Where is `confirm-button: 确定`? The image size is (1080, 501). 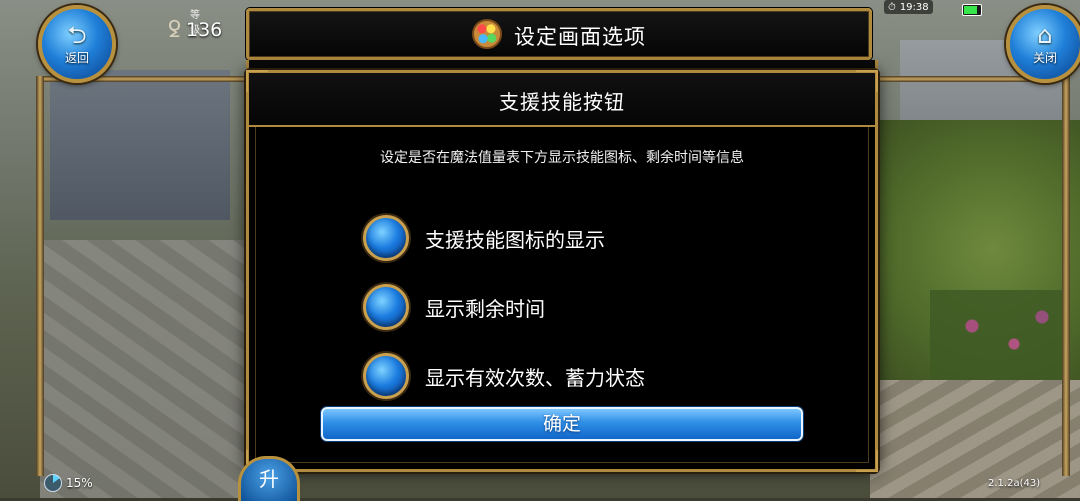 confirm-button: 确定 is located at coordinates (562, 424).